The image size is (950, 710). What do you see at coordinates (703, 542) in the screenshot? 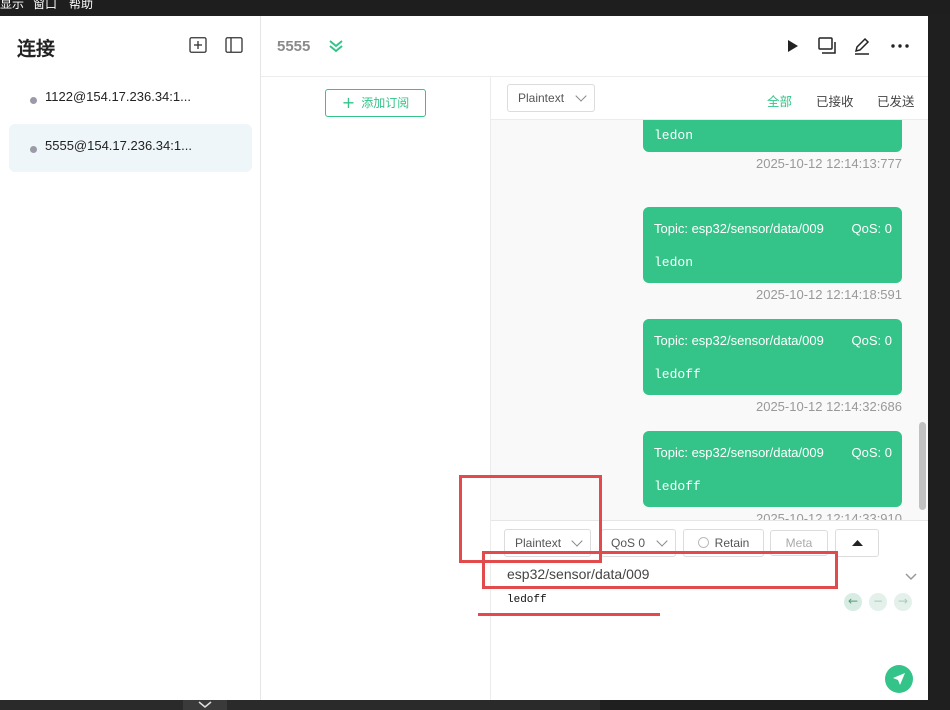
I see `retain-radio-icon` at bounding box center [703, 542].